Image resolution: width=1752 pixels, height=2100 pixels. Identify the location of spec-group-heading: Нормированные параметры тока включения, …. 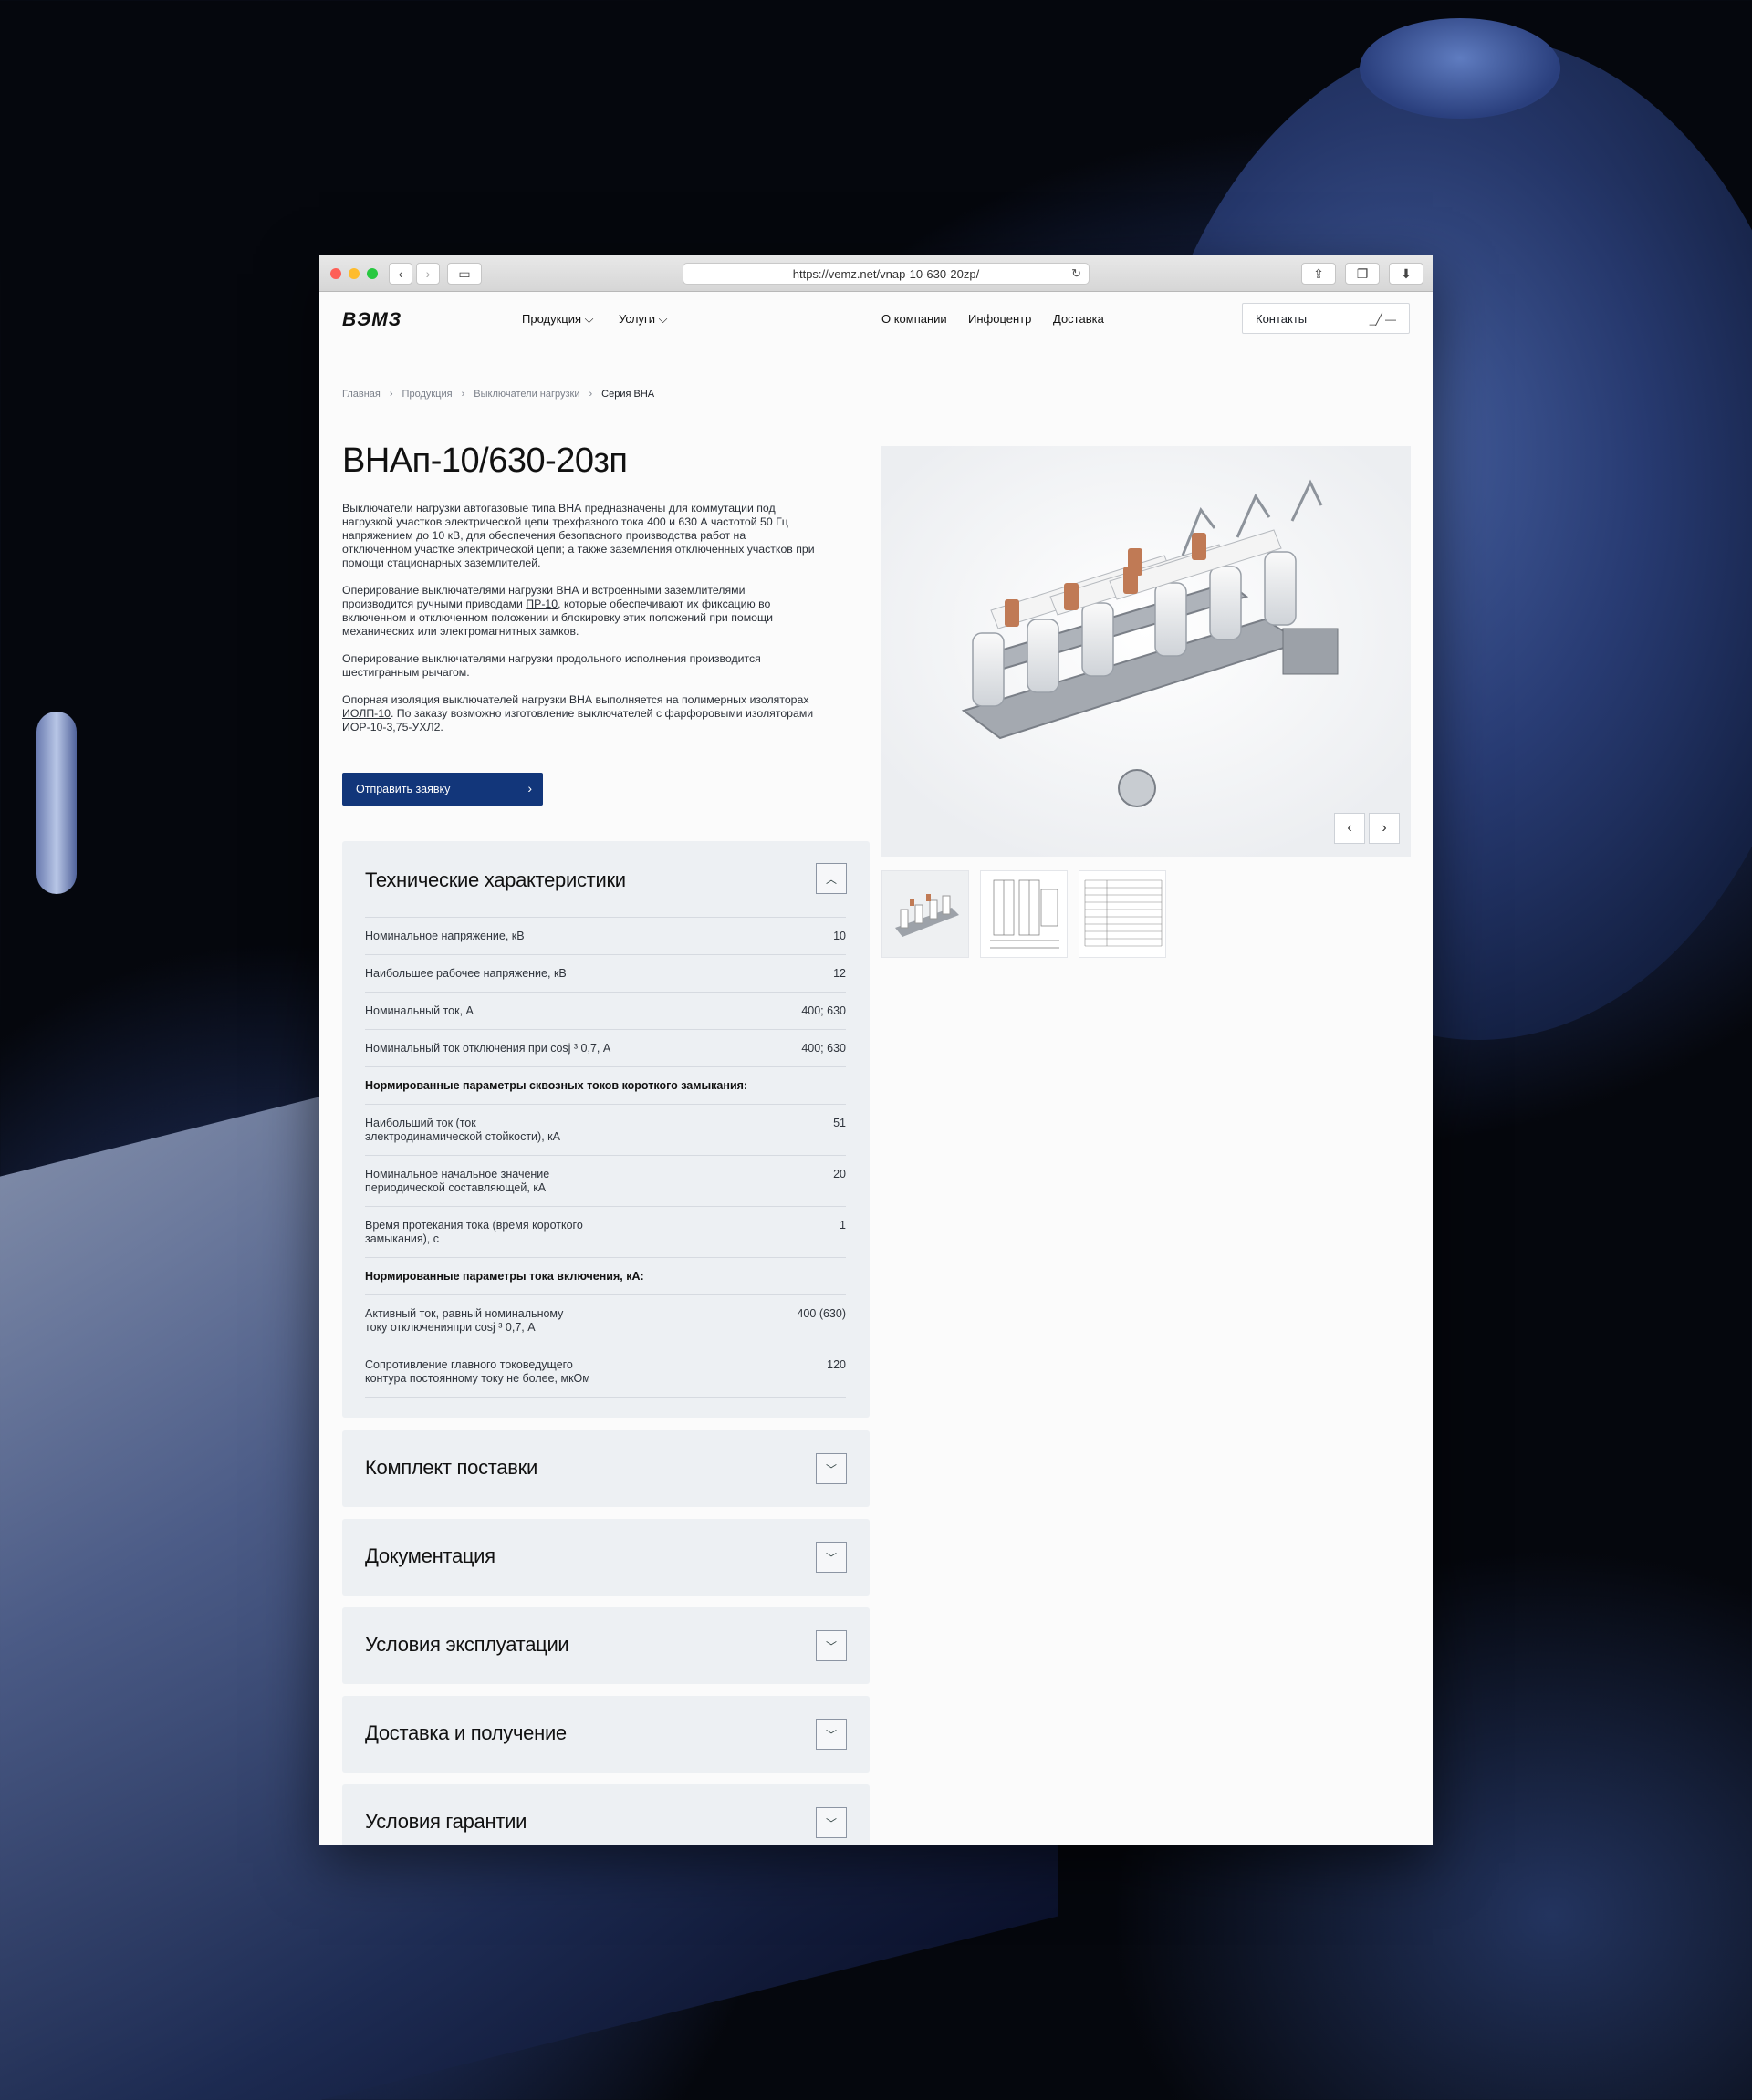
(605, 1275).